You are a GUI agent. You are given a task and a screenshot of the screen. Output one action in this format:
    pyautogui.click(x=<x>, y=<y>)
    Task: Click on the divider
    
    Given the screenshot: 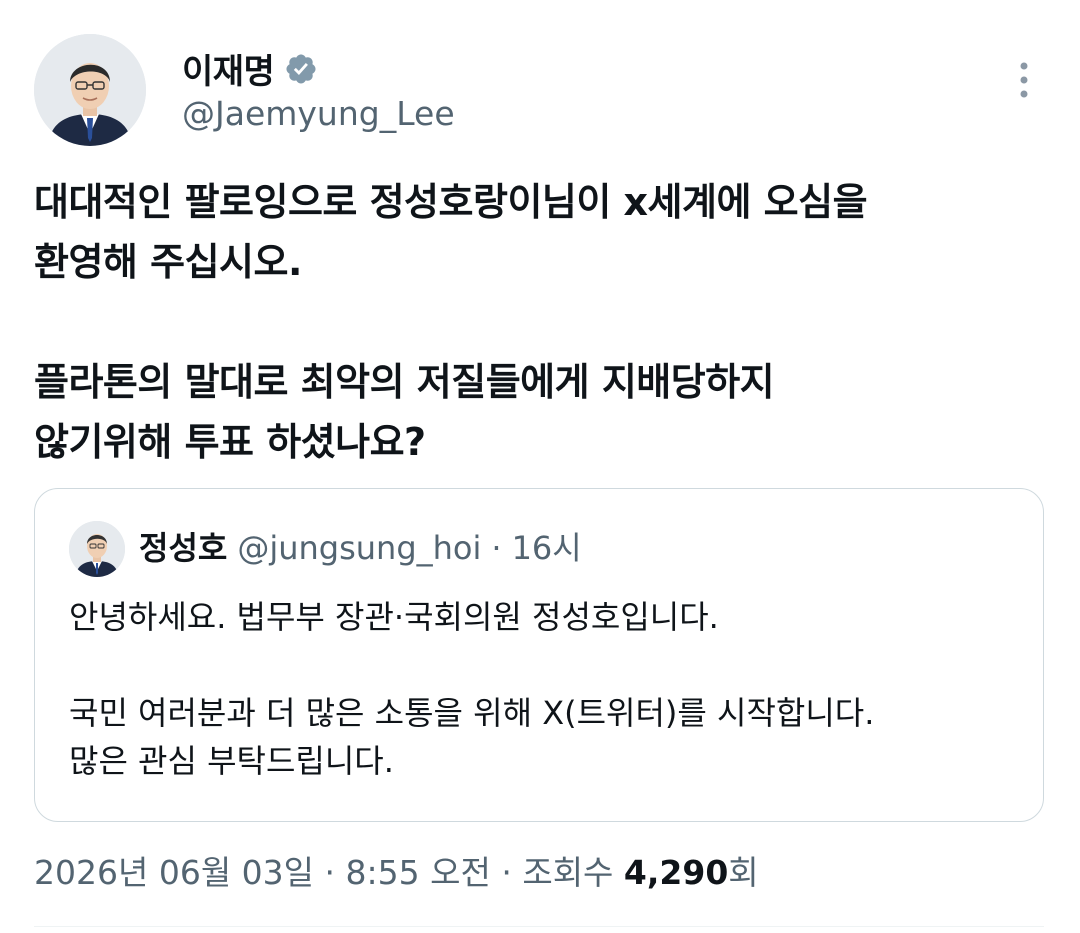 What is the action you would take?
    pyautogui.click(x=539, y=926)
    